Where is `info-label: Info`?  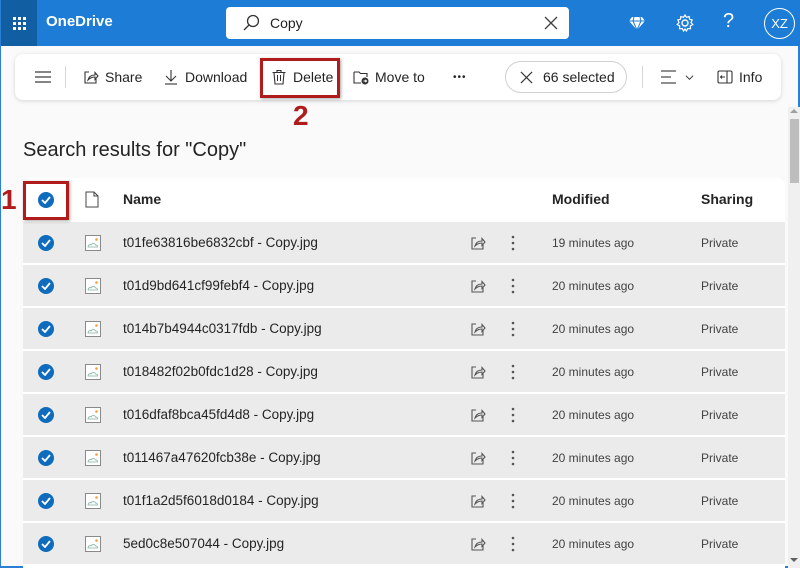
info-label: Info is located at coordinates (751, 77).